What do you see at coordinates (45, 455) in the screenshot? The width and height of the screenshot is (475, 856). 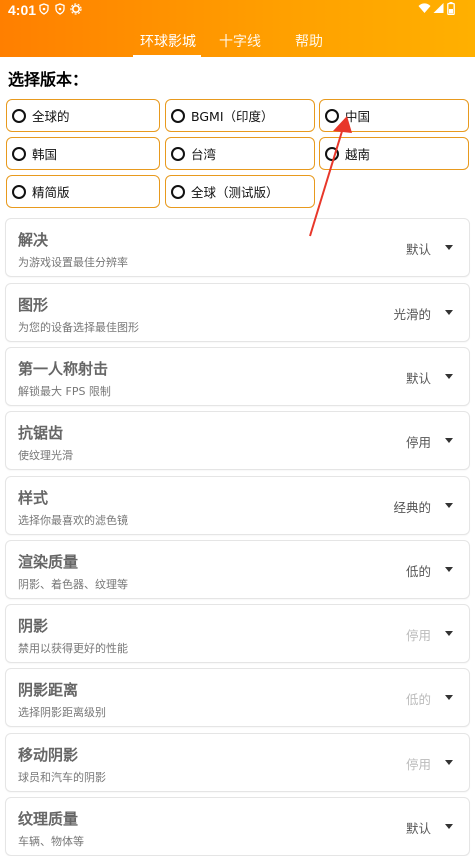 I see `setting-subtitle: 使纹理光滑` at bounding box center [45, 455].